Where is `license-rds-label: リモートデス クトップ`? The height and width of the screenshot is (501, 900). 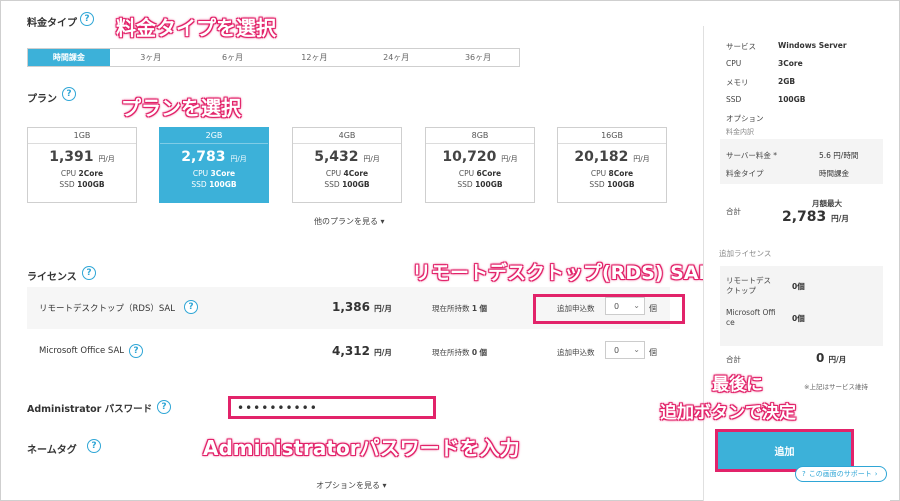 license-rds-label: リモートデス クトップ is located at coordinates (748, 285).